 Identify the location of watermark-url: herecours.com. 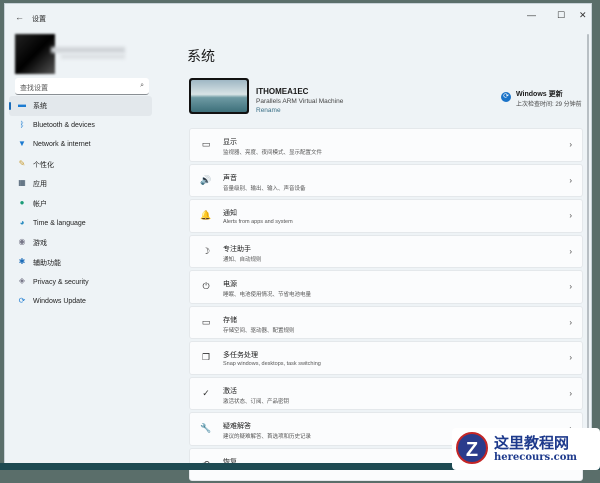
(536, 457).